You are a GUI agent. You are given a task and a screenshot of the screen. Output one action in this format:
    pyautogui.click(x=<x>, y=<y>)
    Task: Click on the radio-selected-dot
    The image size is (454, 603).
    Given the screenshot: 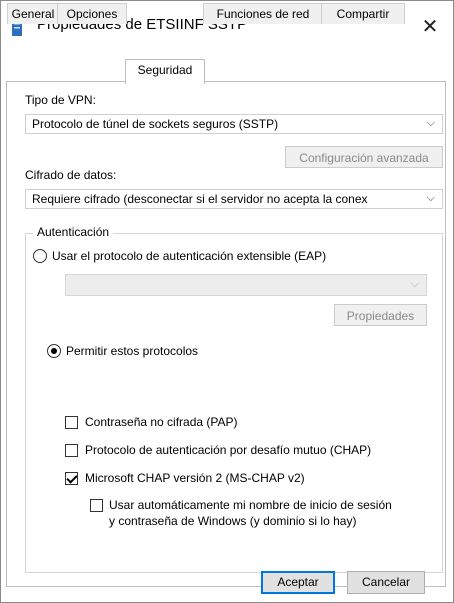 What is the action you would take?
    pyautogui.click(x=54, y=351)
    